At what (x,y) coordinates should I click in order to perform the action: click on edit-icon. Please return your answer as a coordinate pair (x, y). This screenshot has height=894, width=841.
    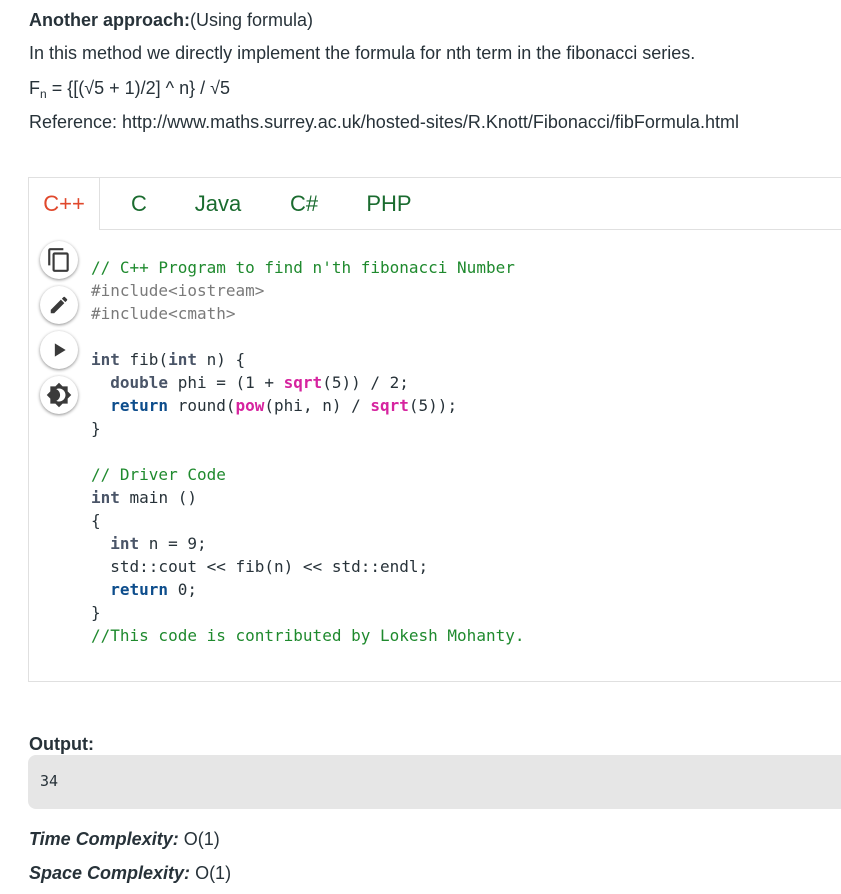
    Looking at the image, I should click on (59, 305).